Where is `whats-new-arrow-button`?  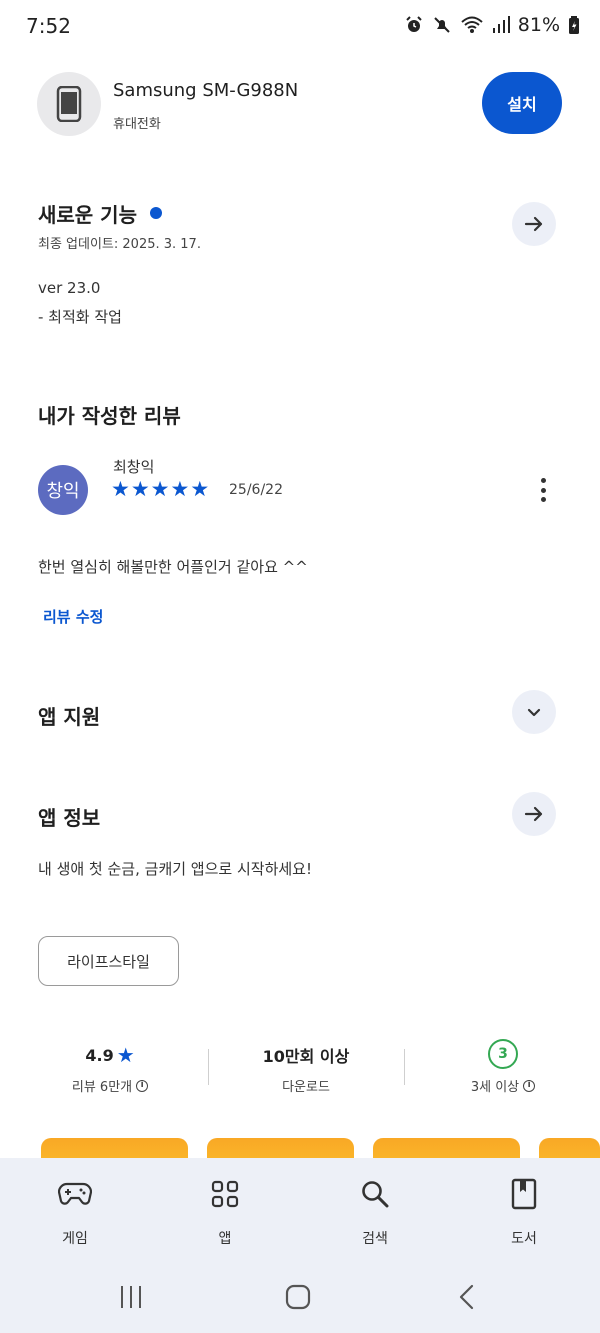
whats-new-arrow-button is located at coordinates (534, 224).